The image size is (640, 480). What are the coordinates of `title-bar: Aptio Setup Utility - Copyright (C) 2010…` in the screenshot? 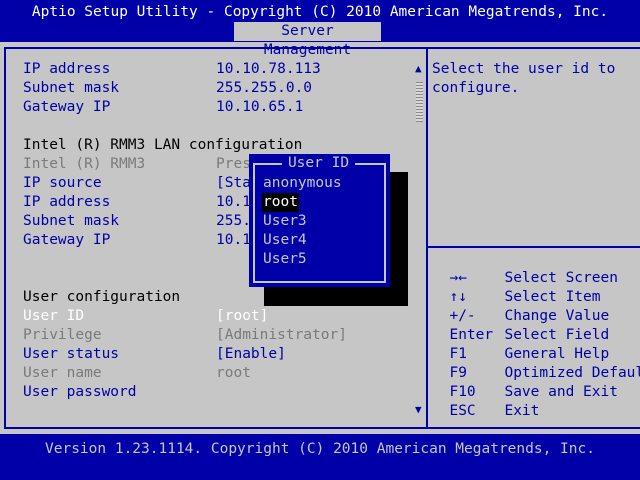 It's located at (320, 29).